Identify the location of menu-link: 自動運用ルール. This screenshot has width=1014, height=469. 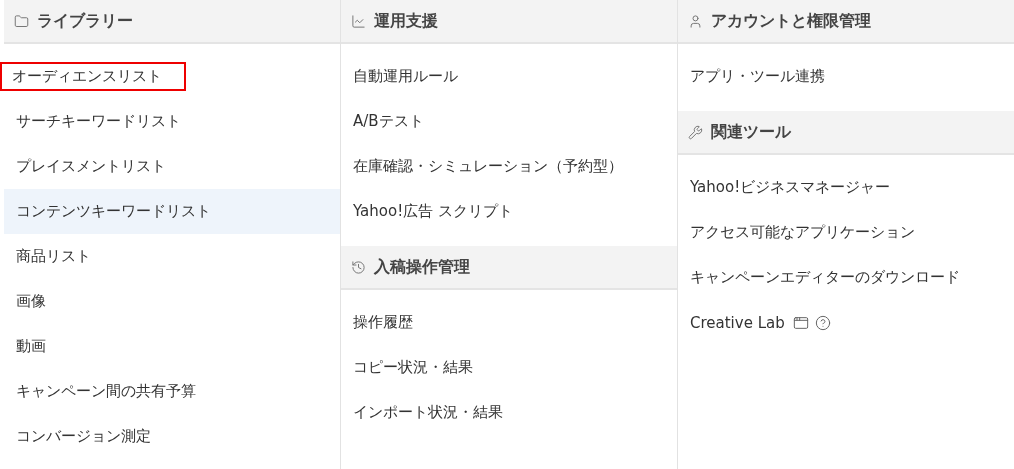
(400, 76).